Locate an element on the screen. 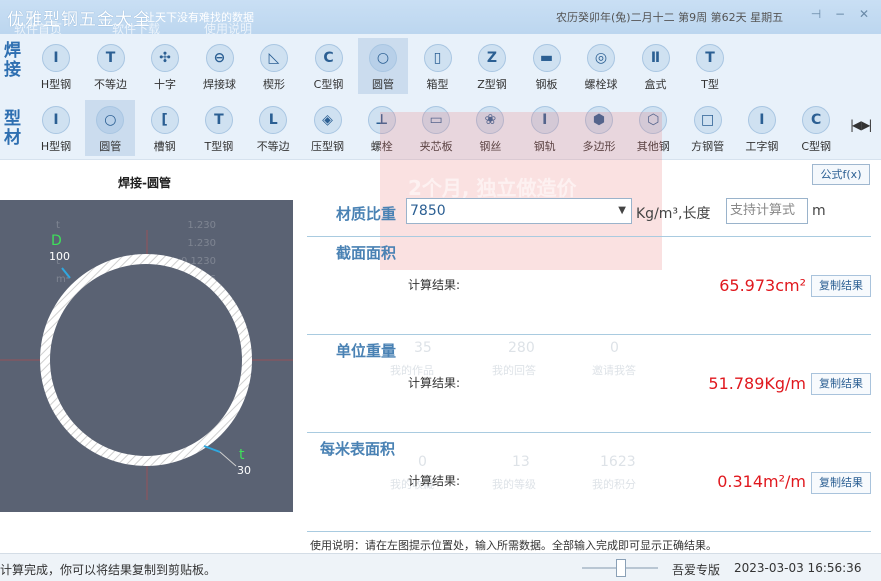 The height and width of the screenshot is (581, 881). pin-icon: ⊣ is located at coordinates (816, 14).